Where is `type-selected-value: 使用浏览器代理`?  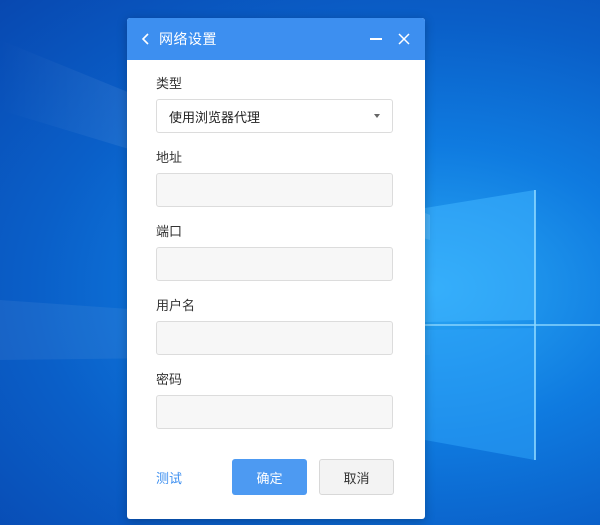
type-selected-value: 使用浏览器代理 is located at coordinates (215, 118).